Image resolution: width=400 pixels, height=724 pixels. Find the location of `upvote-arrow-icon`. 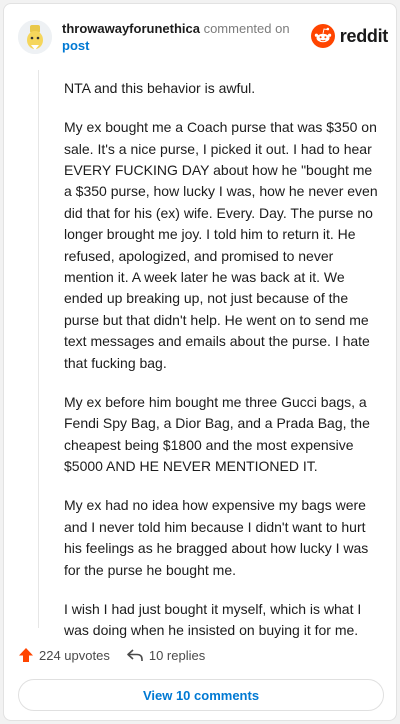

upvote-arrow-icon is located at coordinates (26, 655).